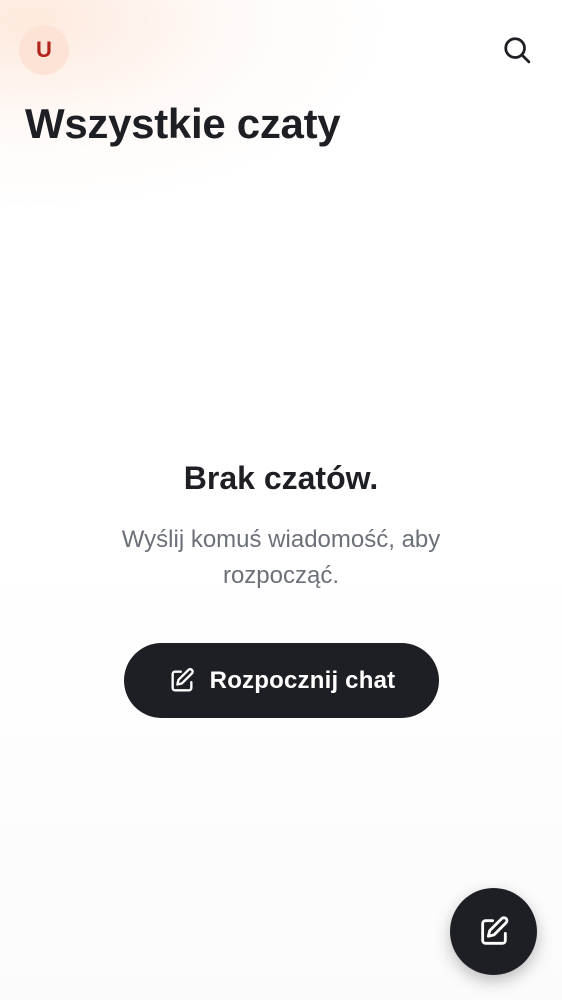 Image resolution: width=562 pixels, height=1000 pixels. I want to click on user-avatar: U, so click(44, 50).